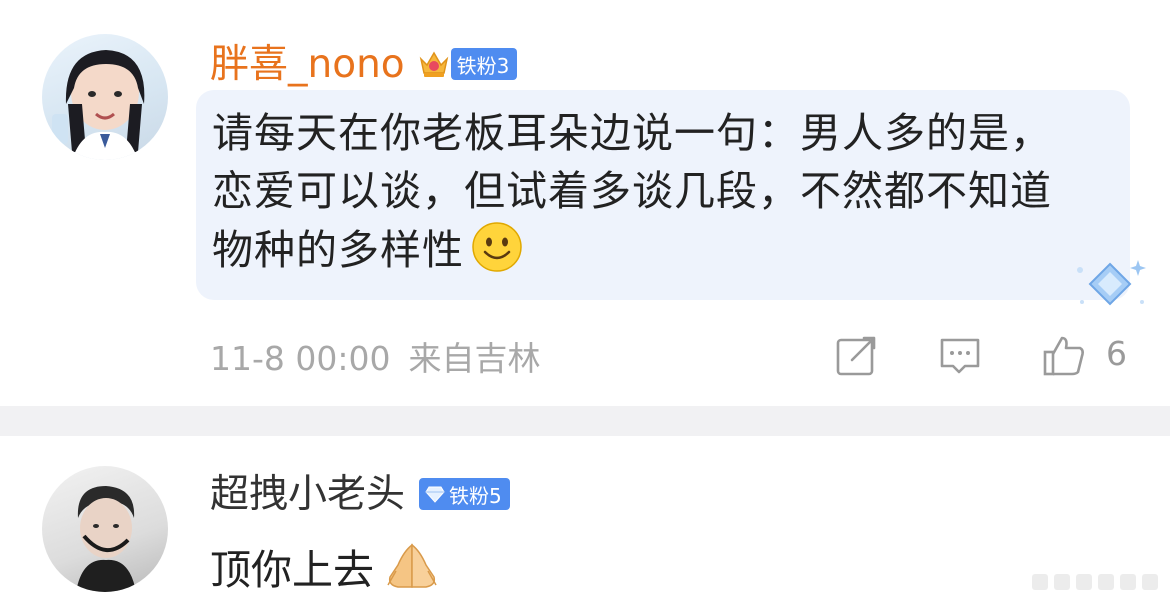 The image size is (1170, 602). I want to click on username-row: 超拽小老头 铁粉5, so click(360, 494).